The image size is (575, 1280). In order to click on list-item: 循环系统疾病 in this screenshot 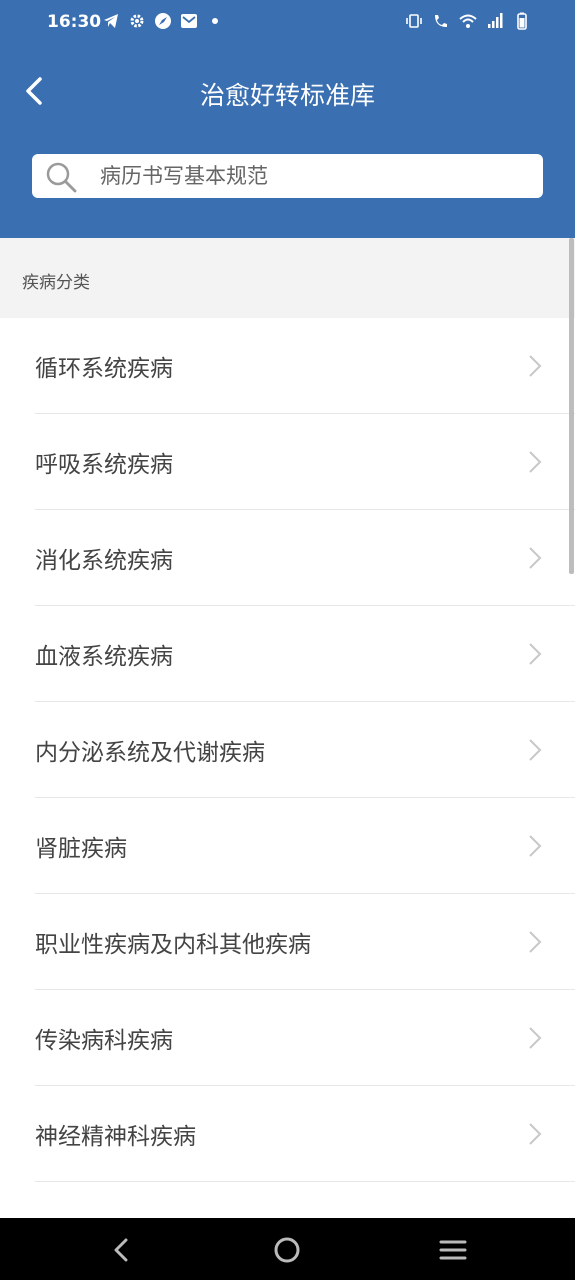, I will do `click(305, 366)`.